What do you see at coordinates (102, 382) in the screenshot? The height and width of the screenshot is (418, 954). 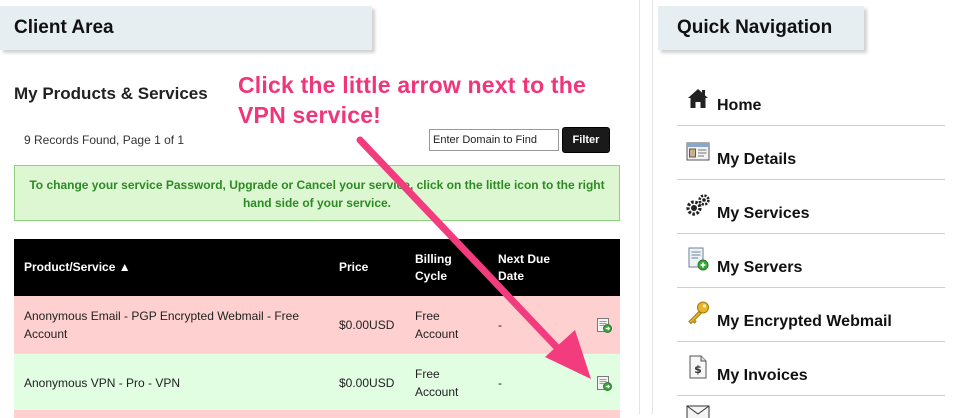 I see `product-cell: Anonymous VPN - Pro - VPN` at bounding box center [102, 382].